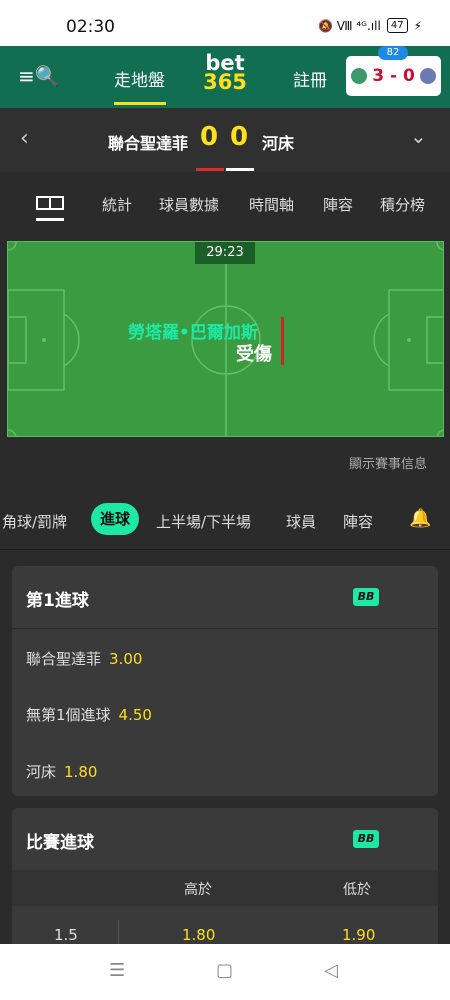 This screenshot has height=1000, width=450. Describe the element at coordinates (50, 203) in the screenshot. I see `pitch-view-icon` at that location.